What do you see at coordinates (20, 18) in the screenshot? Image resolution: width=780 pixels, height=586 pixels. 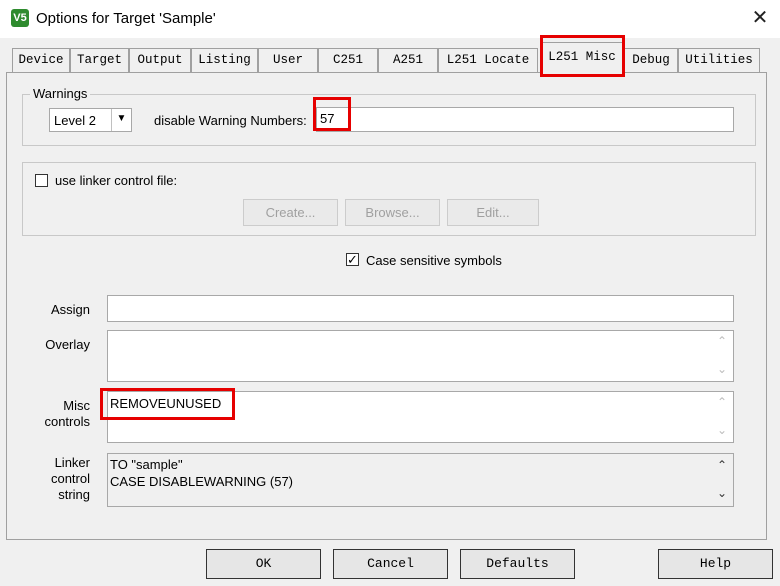 I see `app-icon: V5` at bounding box center [20, 18].